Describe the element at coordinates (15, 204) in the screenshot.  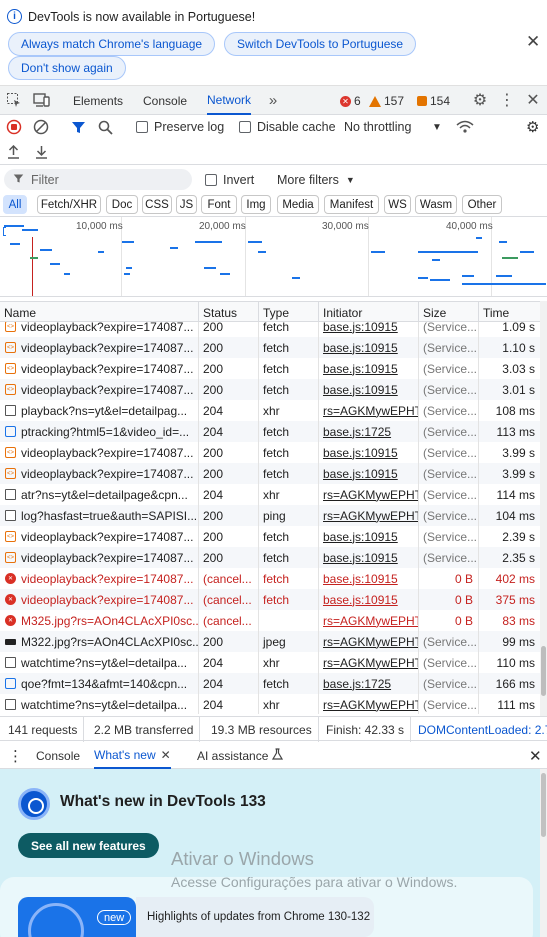
I see `chip-all: All` at that location.